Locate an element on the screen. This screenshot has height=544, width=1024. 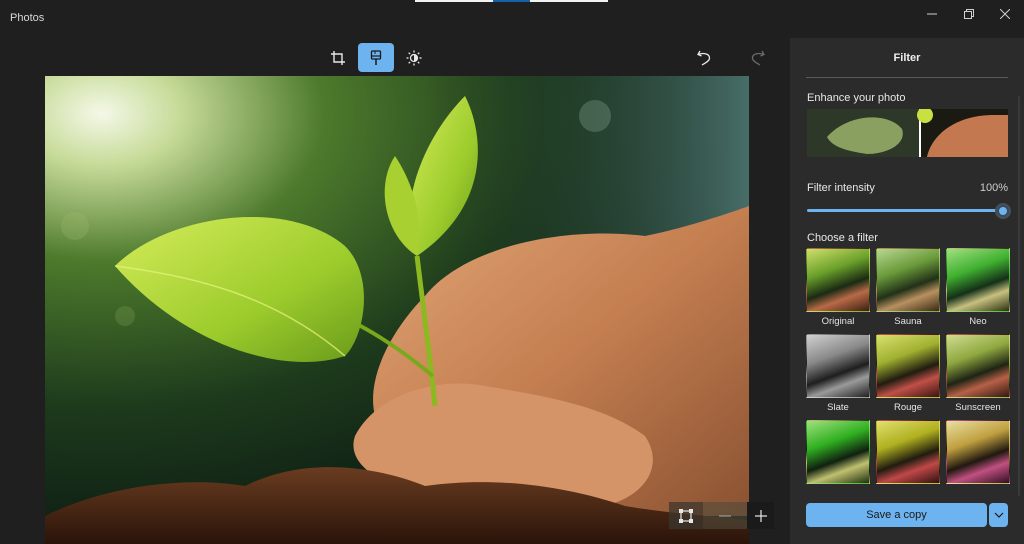
filter-original: Original is located at coordinates (838, 287).